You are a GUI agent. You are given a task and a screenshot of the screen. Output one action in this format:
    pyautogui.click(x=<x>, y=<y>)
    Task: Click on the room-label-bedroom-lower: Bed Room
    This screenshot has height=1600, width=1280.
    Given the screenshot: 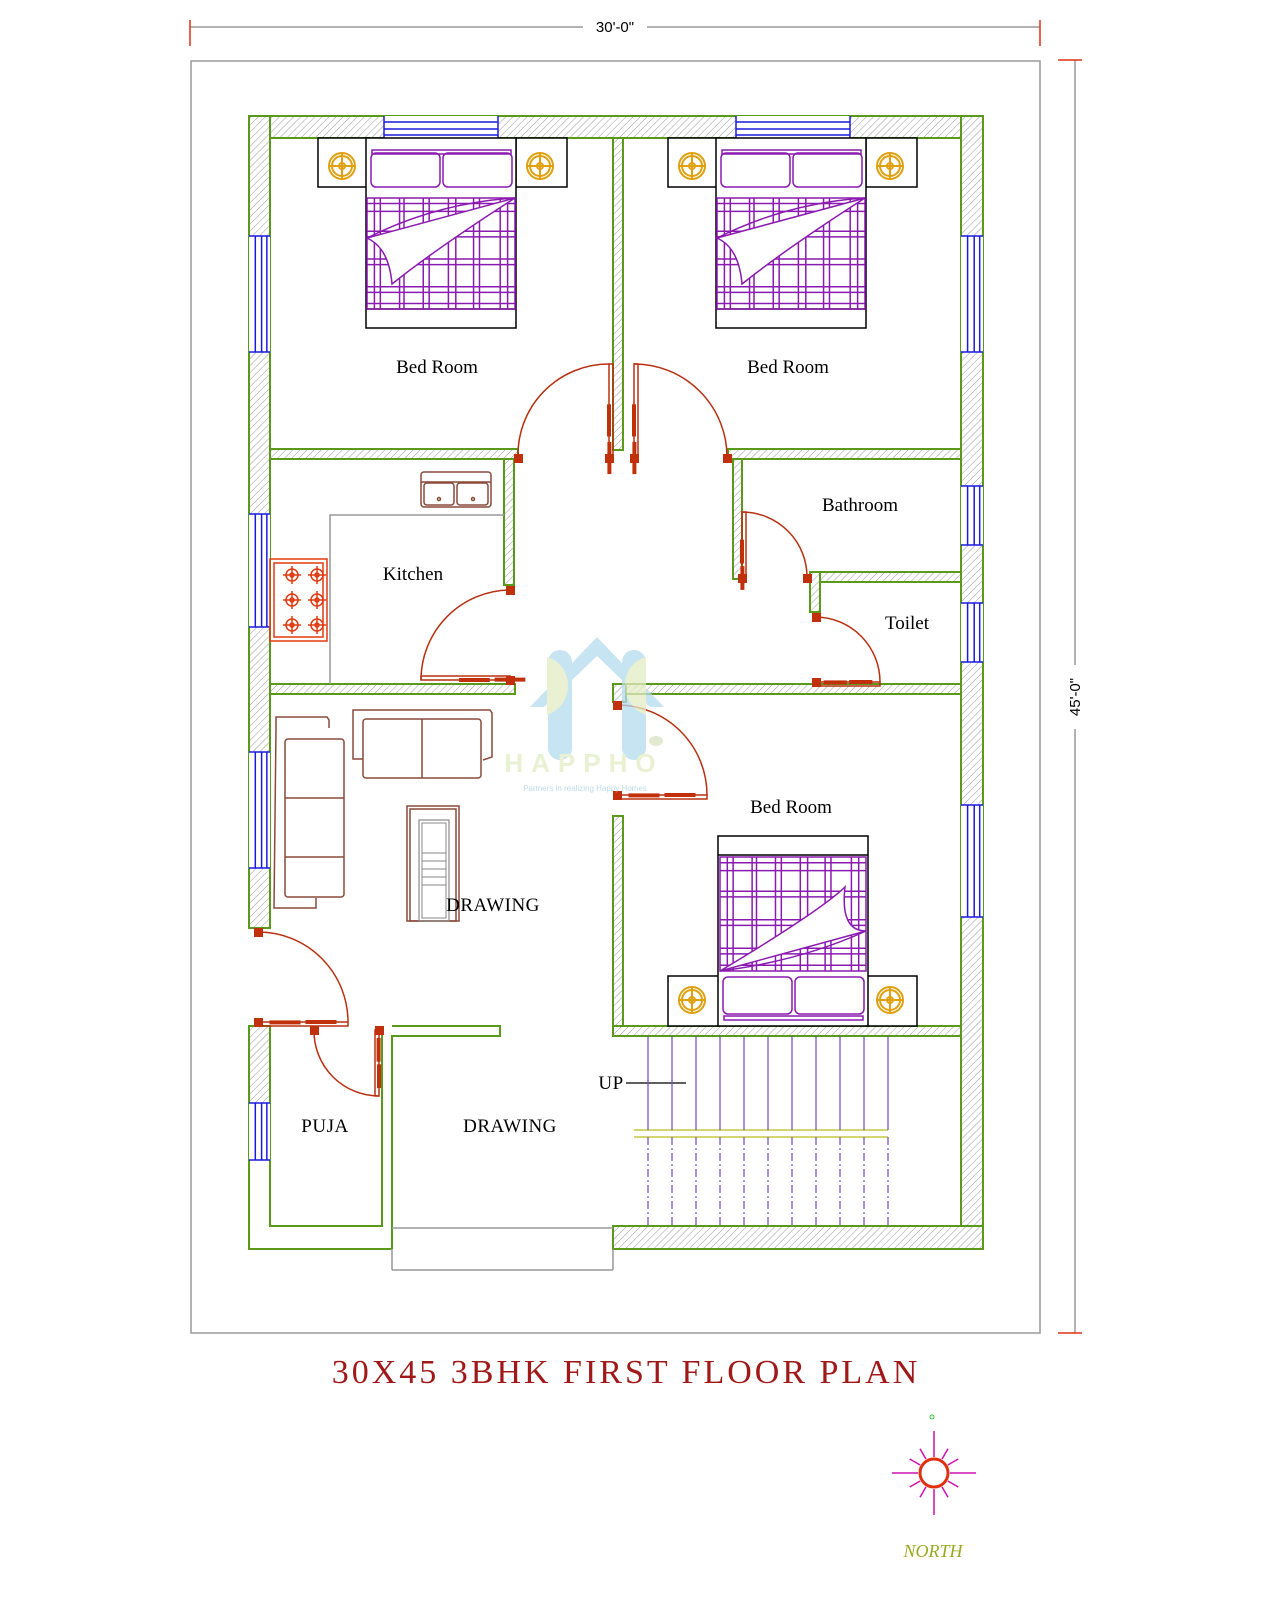 What is the action you would take?
    pyautogui.click(x=791, y=807)
    